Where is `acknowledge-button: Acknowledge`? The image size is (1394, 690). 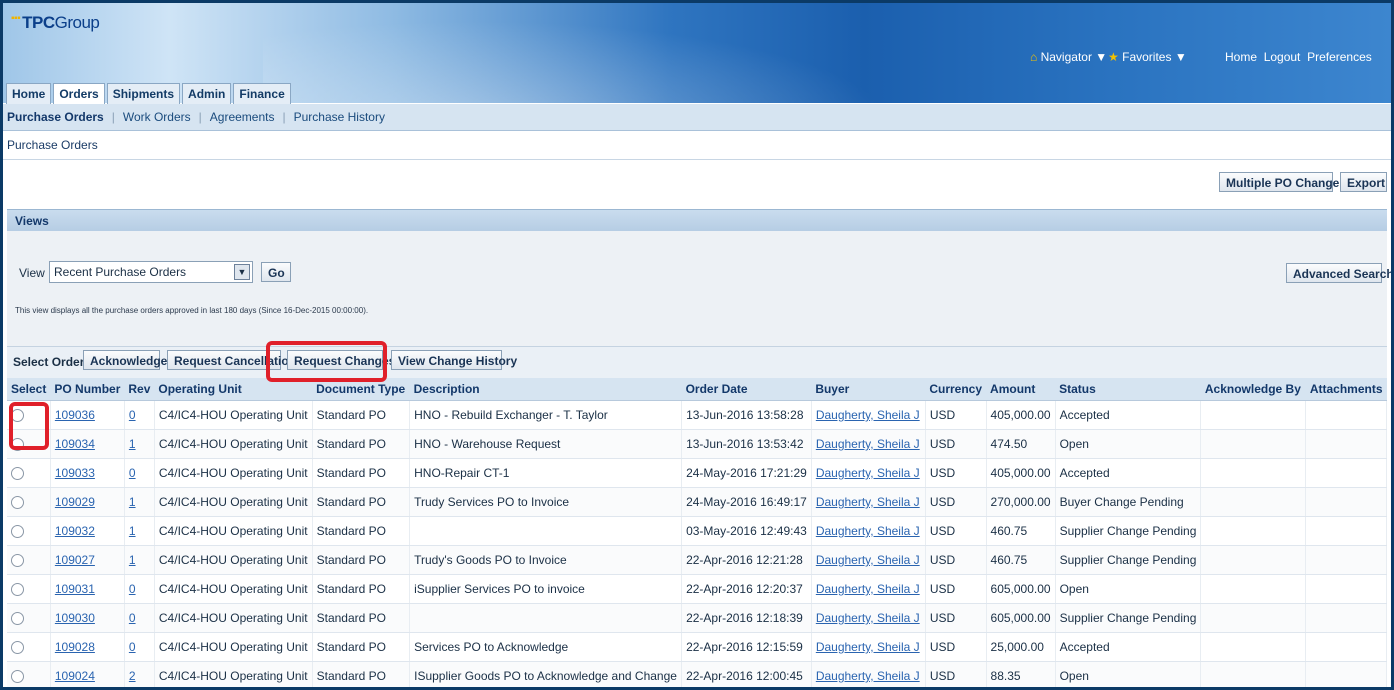
acknowledge-button: Acknowledge is located at coordinates (125, 360).